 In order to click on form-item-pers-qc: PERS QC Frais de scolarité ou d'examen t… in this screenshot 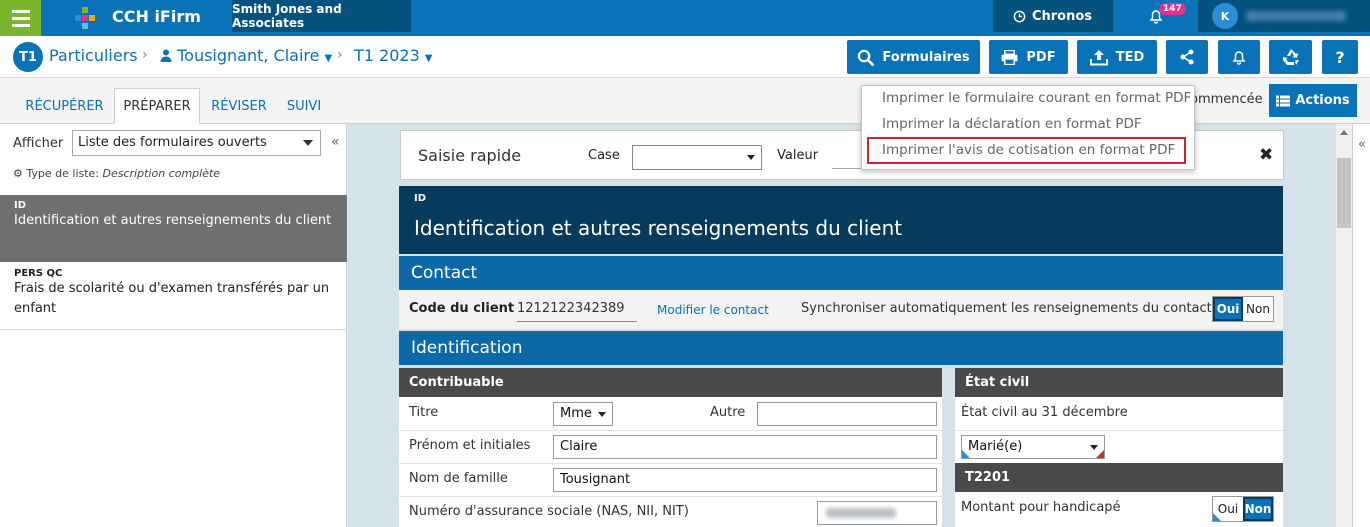, I will do `click(173, 296)`.